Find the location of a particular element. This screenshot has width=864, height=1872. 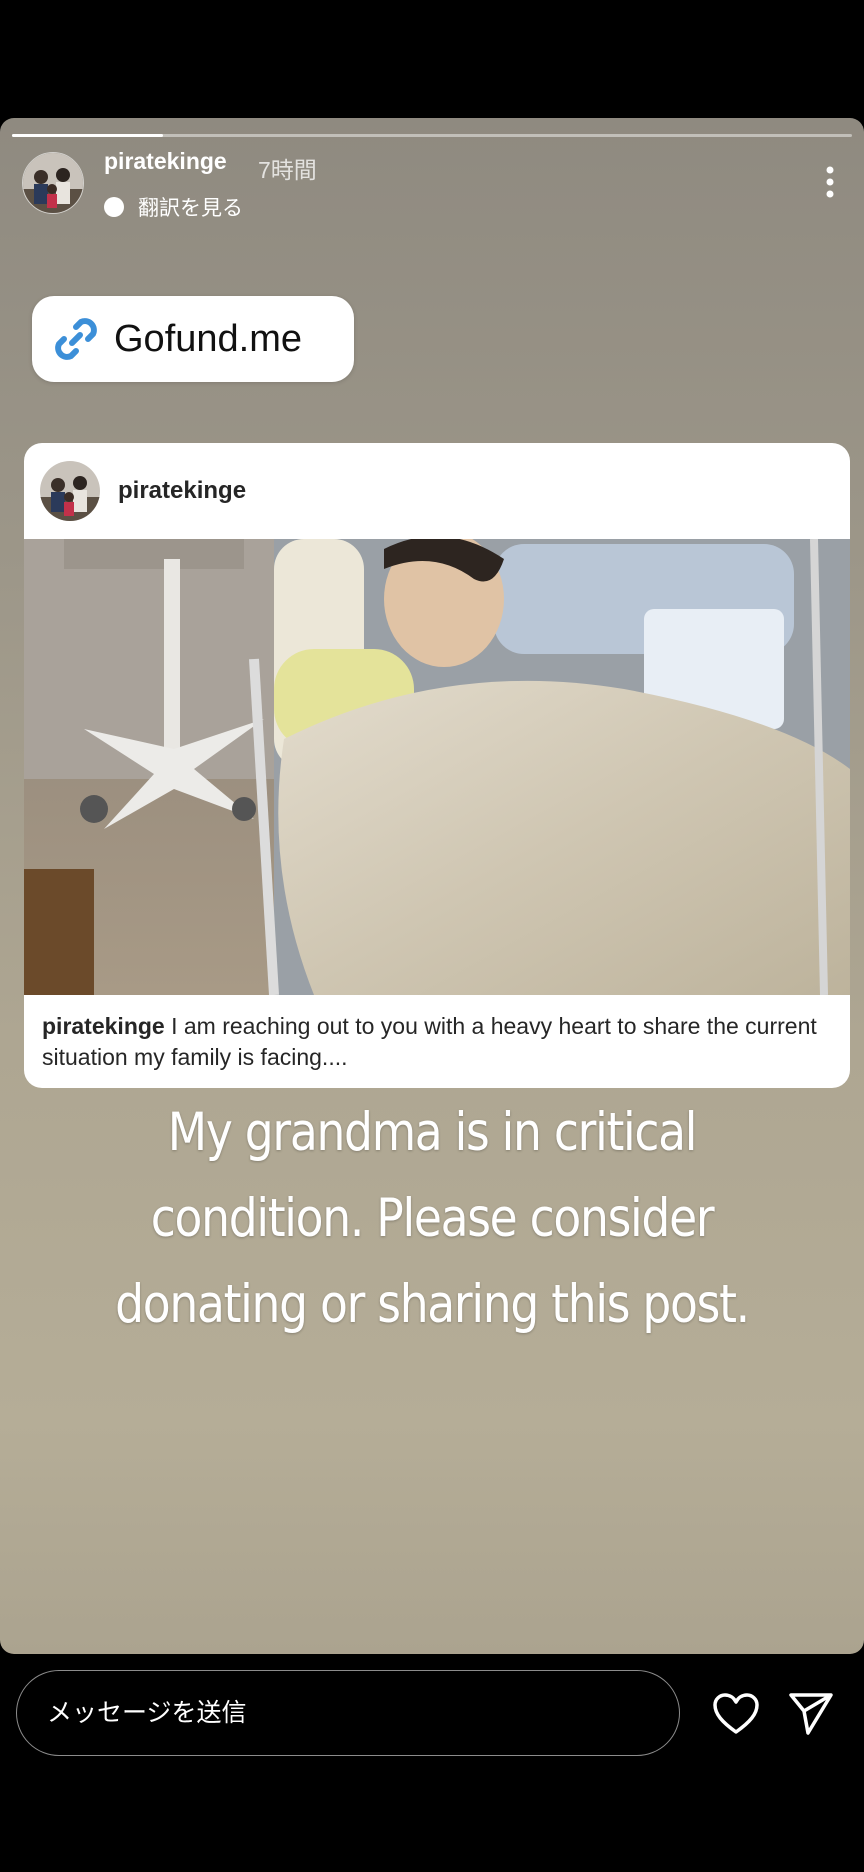

shared-post-header: piratekinge is located at coordinates (437, 491).